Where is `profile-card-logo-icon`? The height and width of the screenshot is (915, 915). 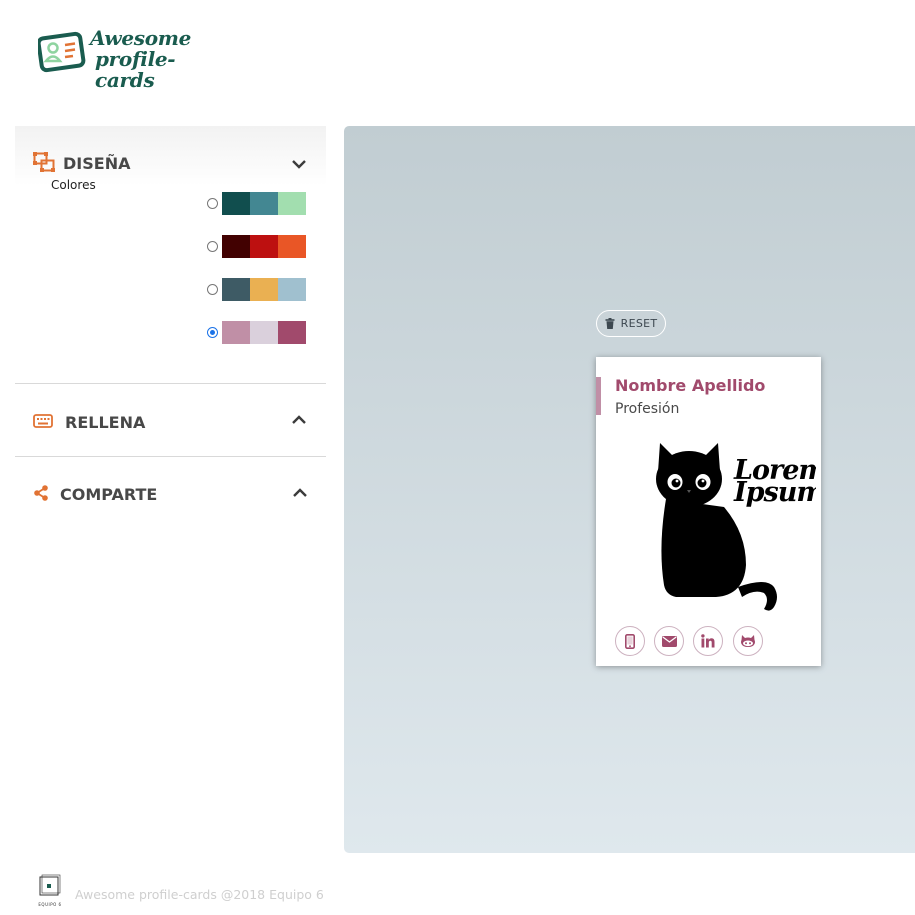
profile-card-logo-icon is located at coordinates (62, 52).